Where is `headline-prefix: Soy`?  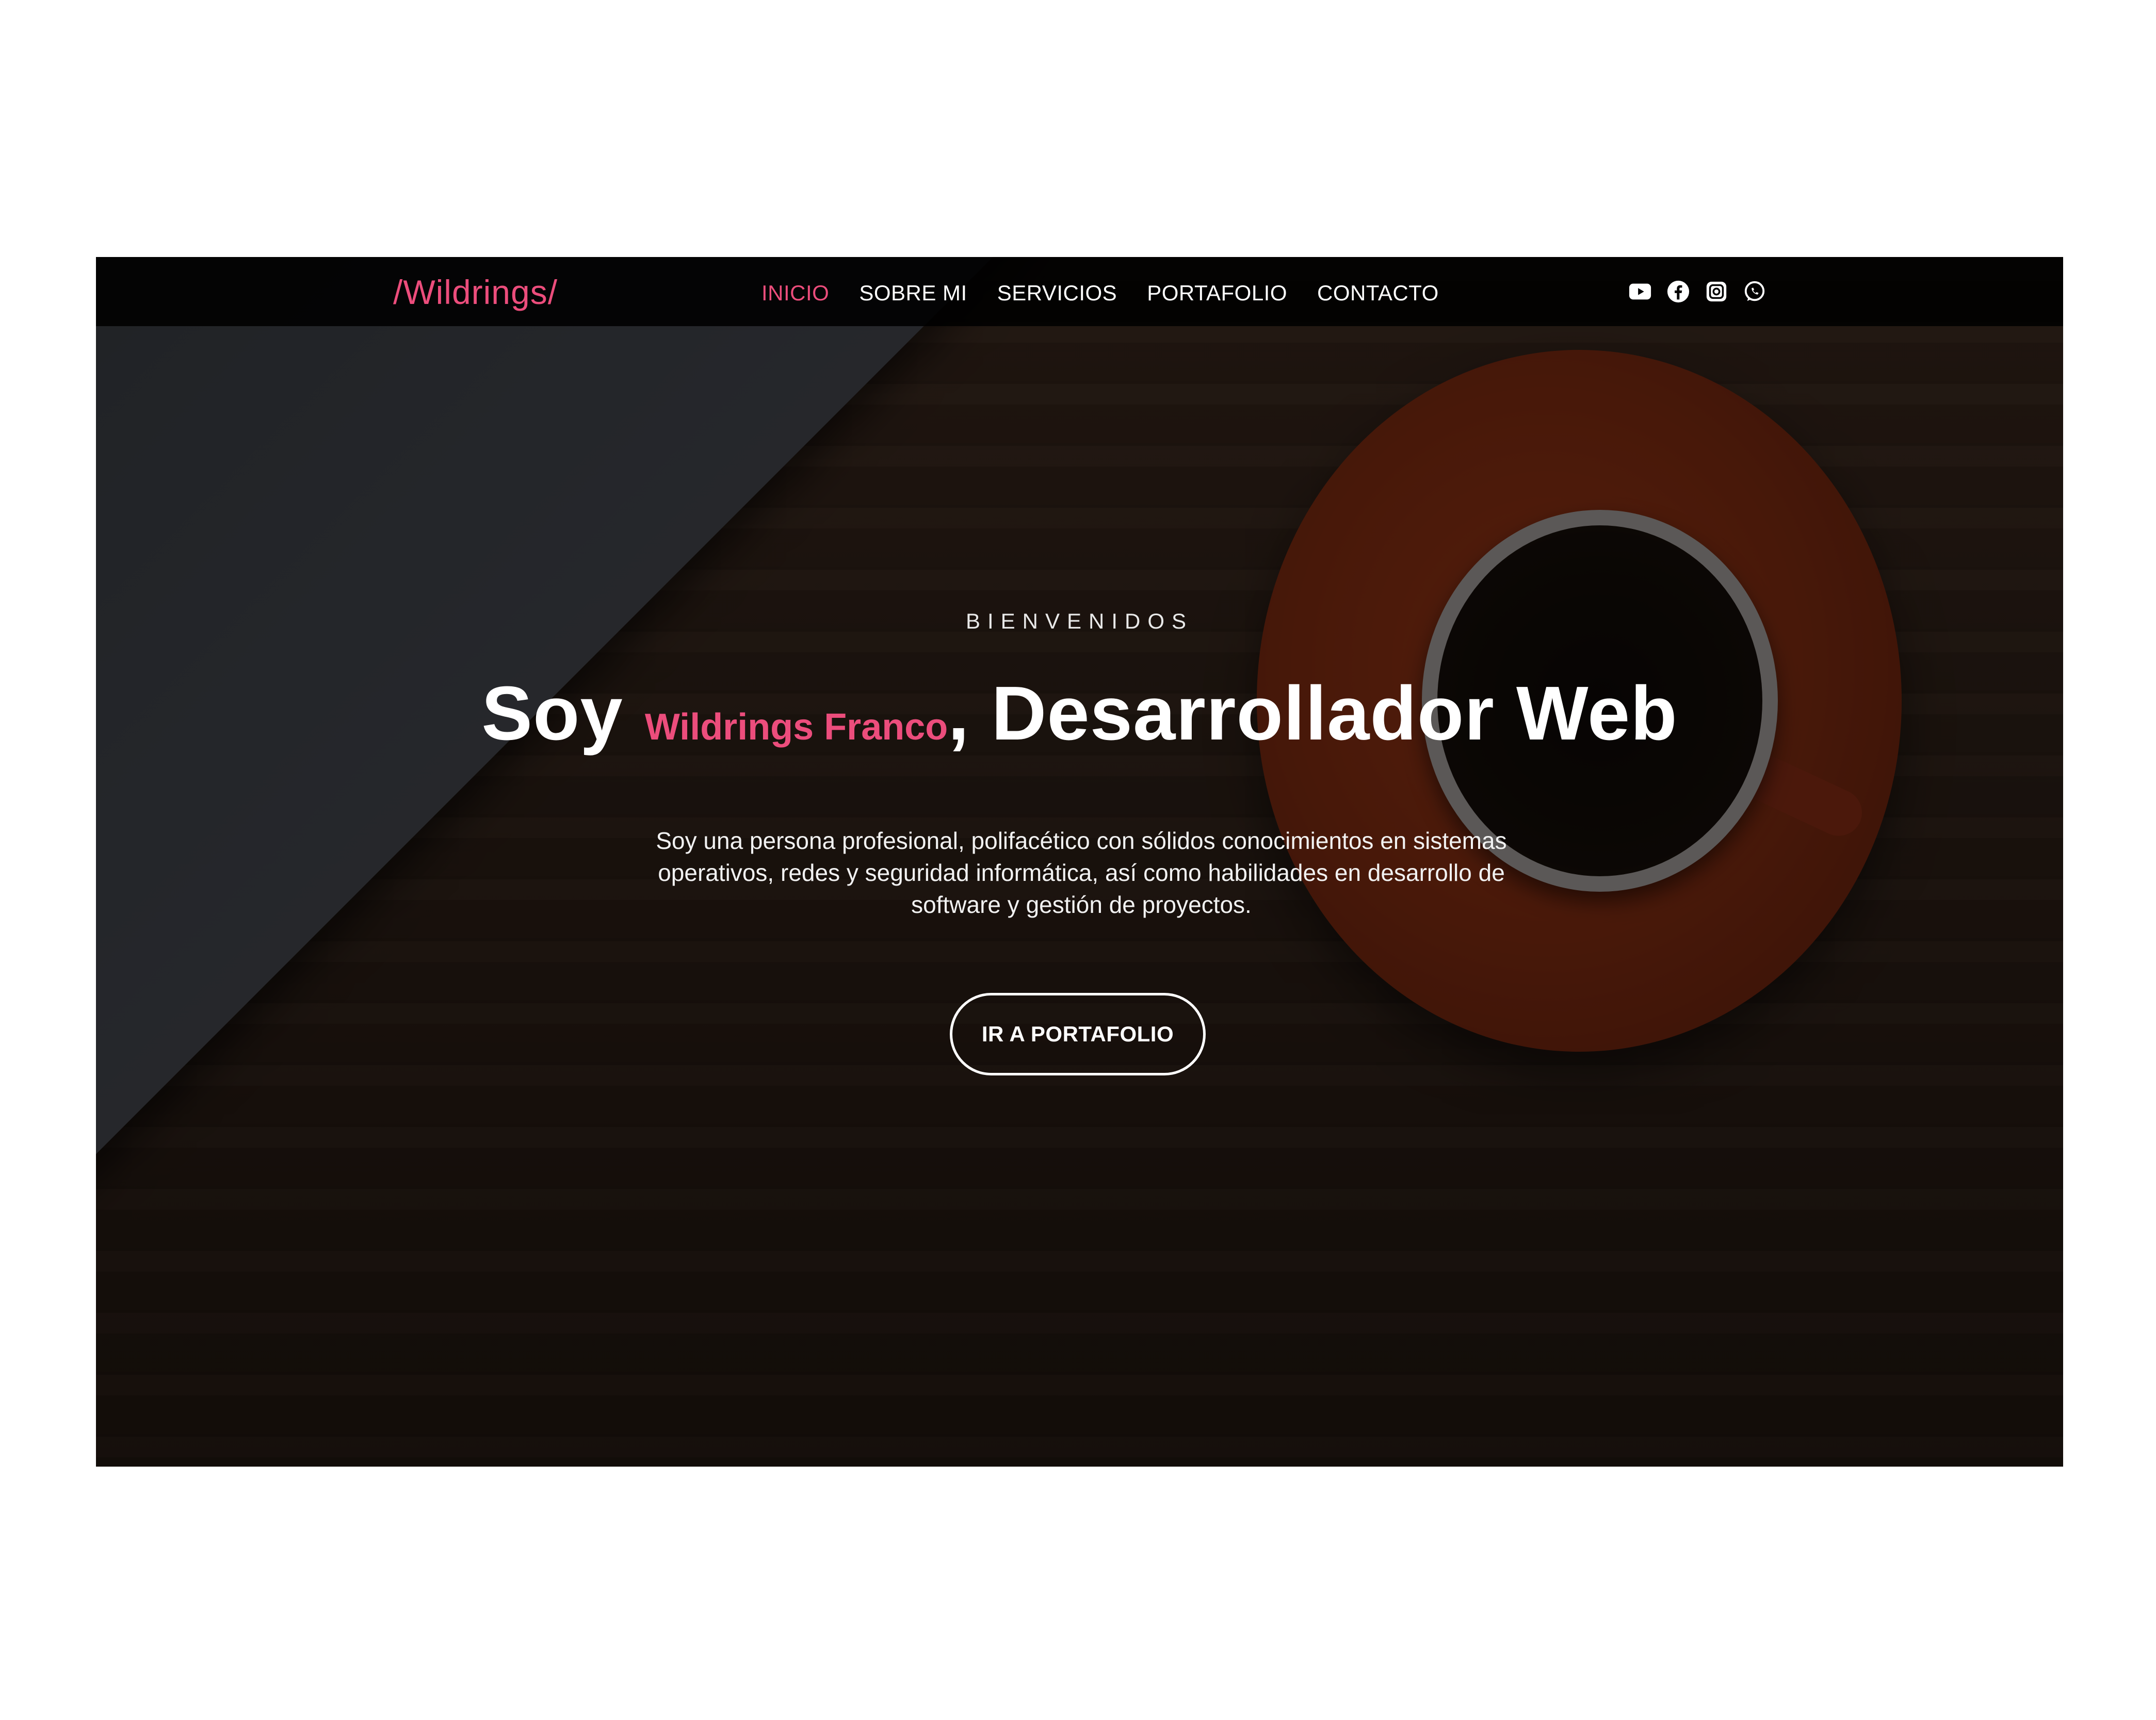 headline-prefix: Soy is located at coordinates (563, 713).